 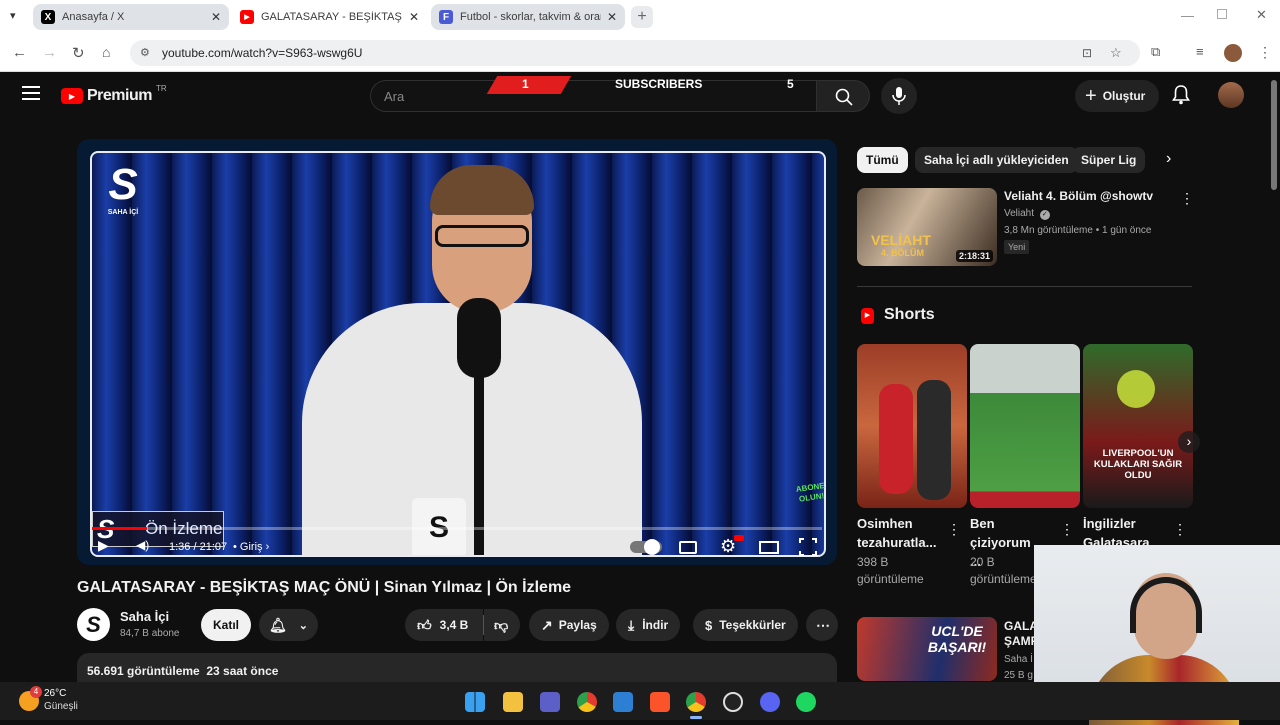 I want to click on chip-label: Süper Lig, so click(x=1109, y=160).